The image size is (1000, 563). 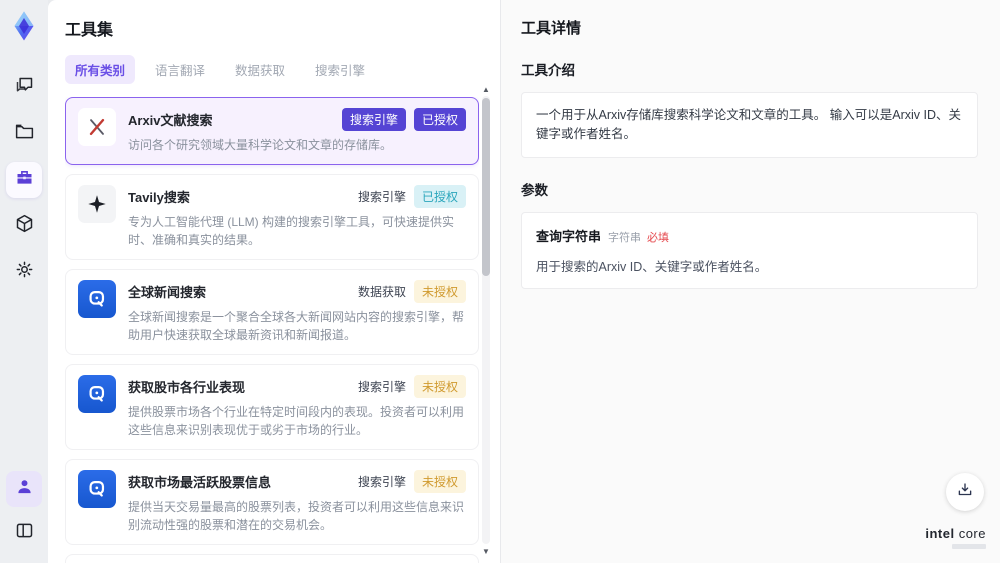 I want to click on left-icon-rail, so click(x=24, y=281).